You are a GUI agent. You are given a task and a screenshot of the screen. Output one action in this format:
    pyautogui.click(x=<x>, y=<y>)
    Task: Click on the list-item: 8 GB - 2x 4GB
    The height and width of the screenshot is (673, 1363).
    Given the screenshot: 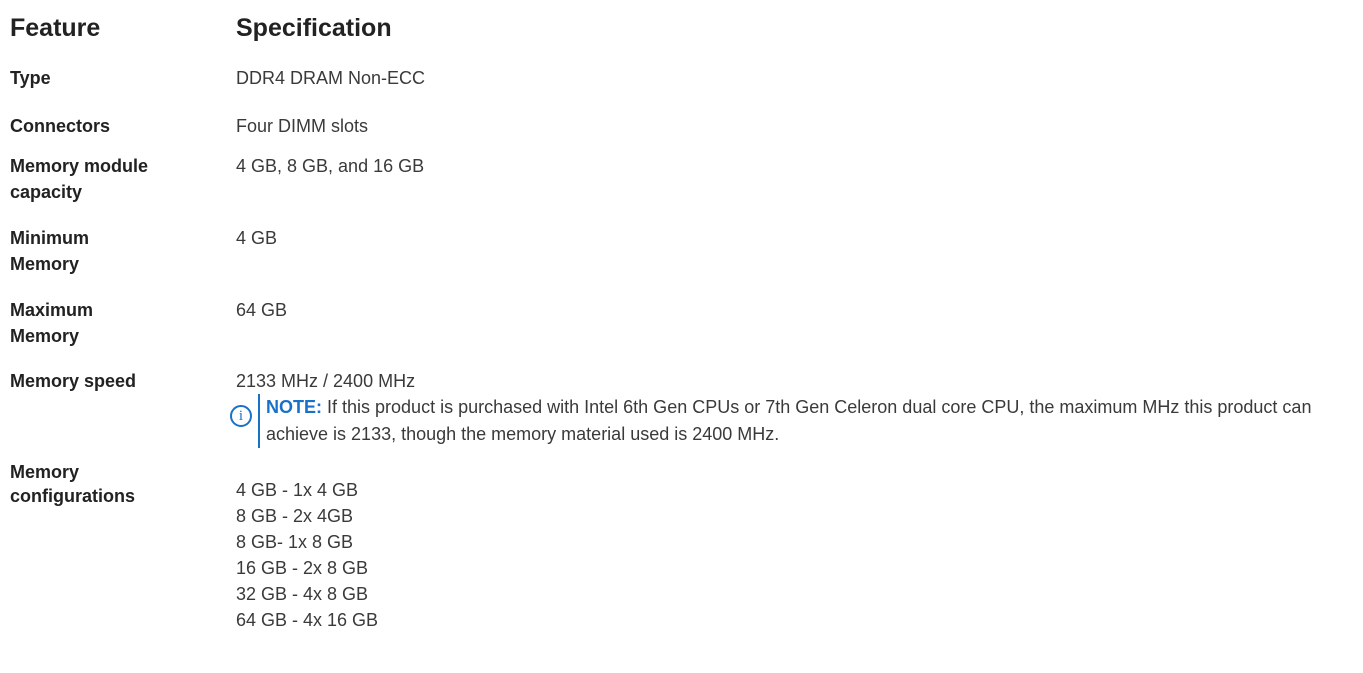 What is the action you would take?
    pyautogui.click(x=295, y=516)
    